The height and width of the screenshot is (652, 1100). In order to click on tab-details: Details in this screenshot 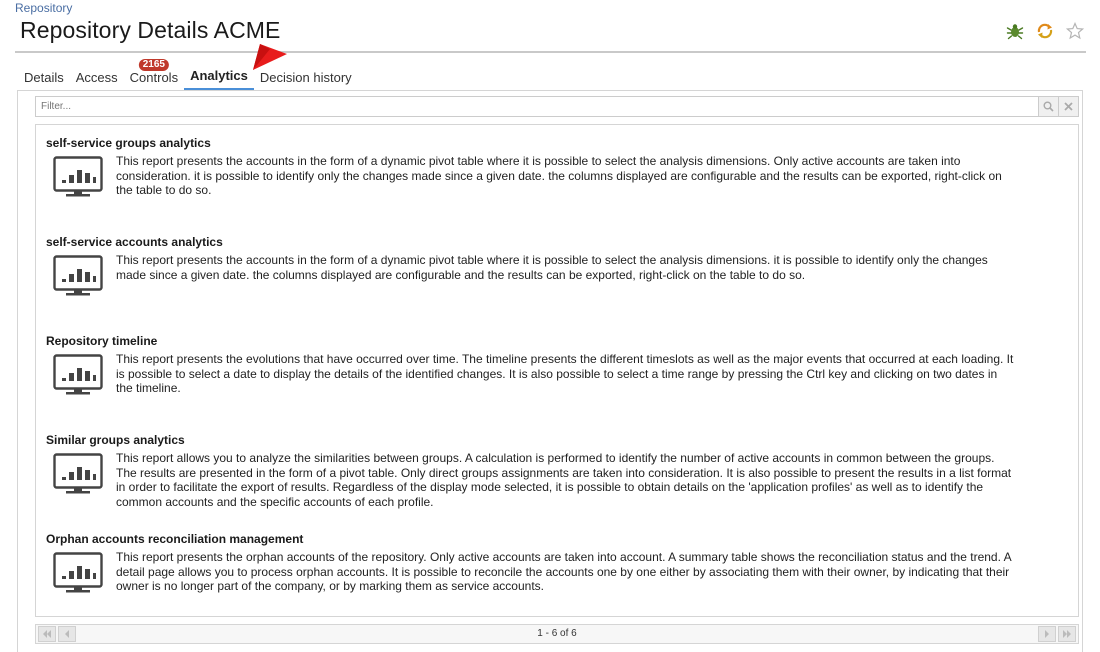, I will do `click(44, 78)`.